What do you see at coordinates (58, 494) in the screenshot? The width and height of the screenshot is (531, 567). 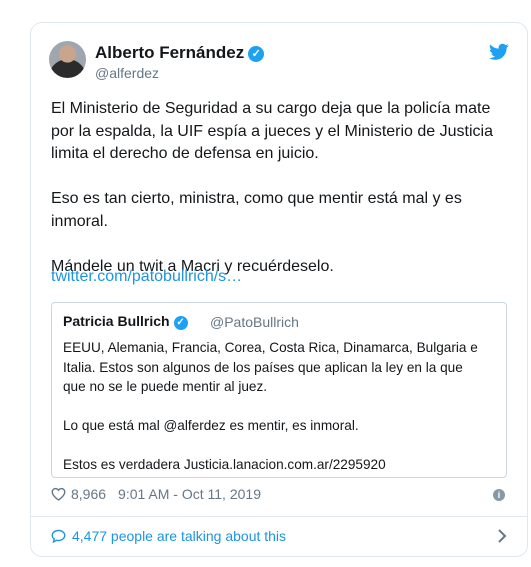 I see `heart-icon` at bounding box center [58, 494].